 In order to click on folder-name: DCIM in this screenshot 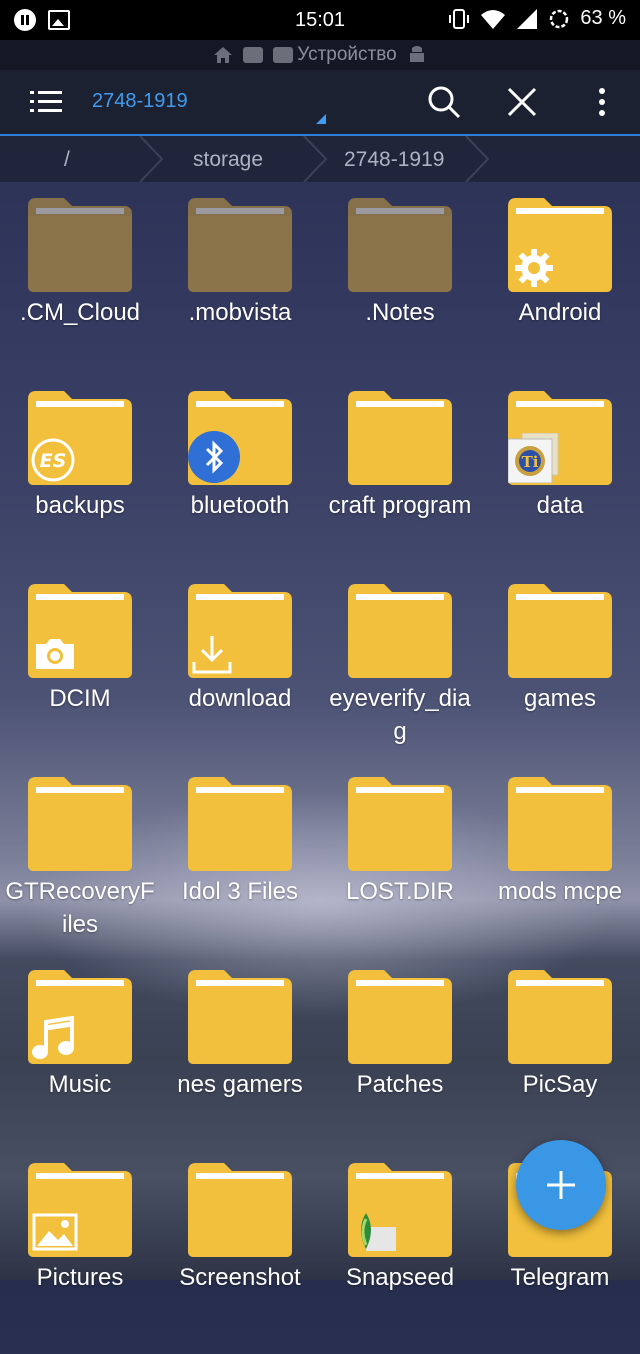, I will do `click(80, 698)`.